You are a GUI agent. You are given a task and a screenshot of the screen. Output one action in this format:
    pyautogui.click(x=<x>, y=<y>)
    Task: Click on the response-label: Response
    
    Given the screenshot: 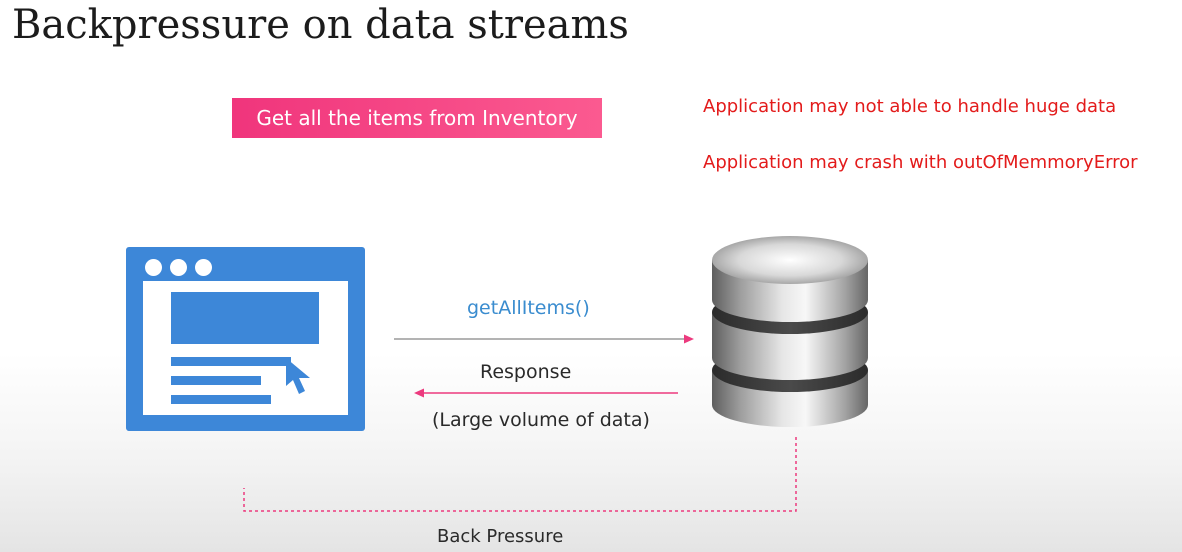 What is the action you would take?
    pyautogui.click(x=526, y=372)
    